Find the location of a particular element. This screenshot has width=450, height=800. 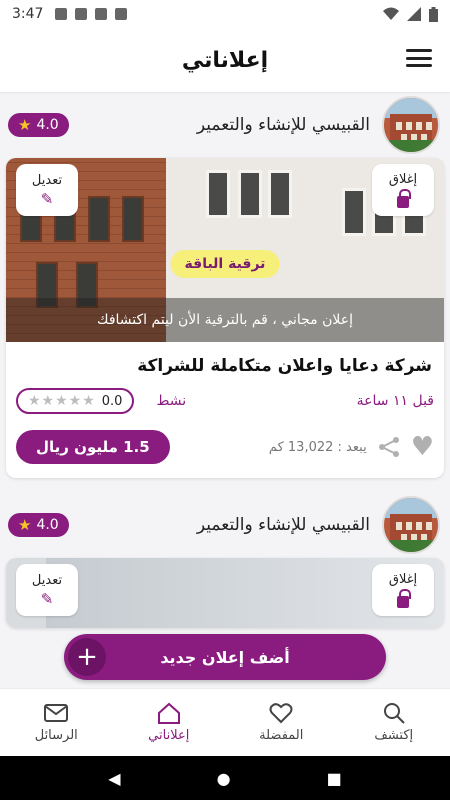

nav-label-favorites: المفضلة is located at coordinates (281, 735).